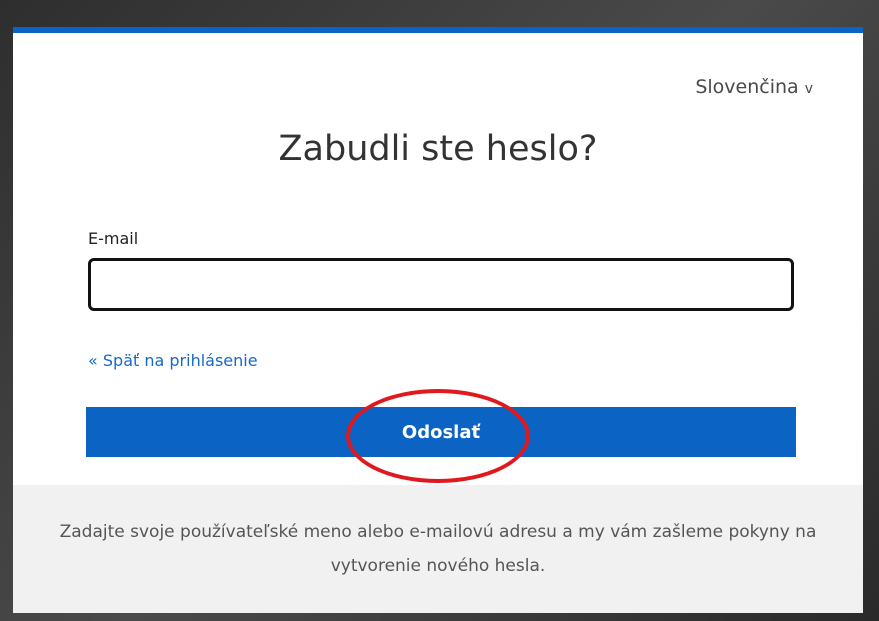 The width and height of the screenshot is (879, 621). I want to click on submit-button: Odoslať, so click(441, 432).